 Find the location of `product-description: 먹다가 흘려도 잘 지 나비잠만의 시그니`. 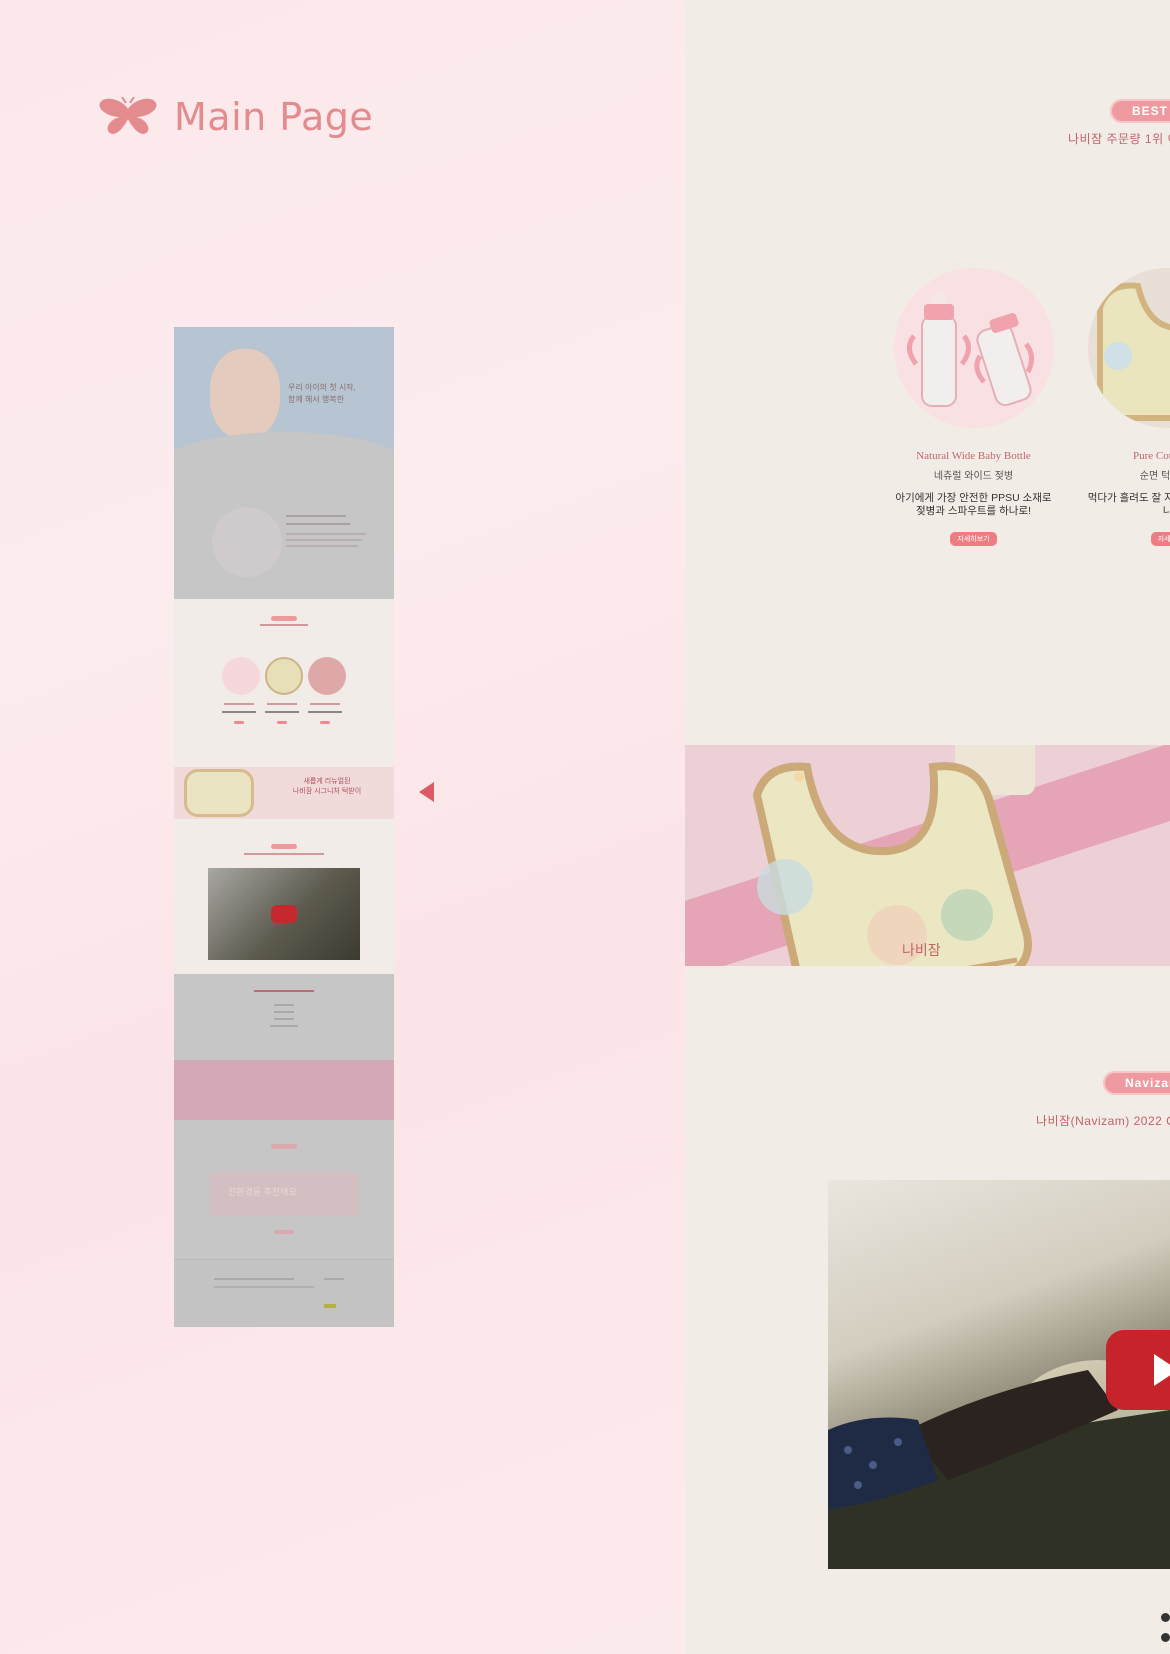

product-description: 먹다가 흘려도 잘 지 나비잠만의 시그니 is located at coordinates (1128, 504).